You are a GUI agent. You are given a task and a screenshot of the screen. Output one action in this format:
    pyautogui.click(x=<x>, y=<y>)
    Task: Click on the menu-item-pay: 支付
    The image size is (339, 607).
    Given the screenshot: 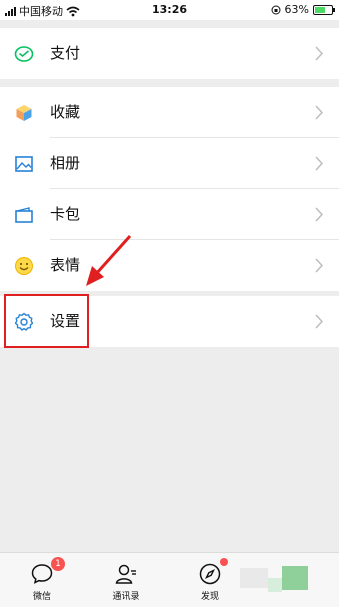 What is the action you would take?
    pyautogui.click(x=169, y=53)
    